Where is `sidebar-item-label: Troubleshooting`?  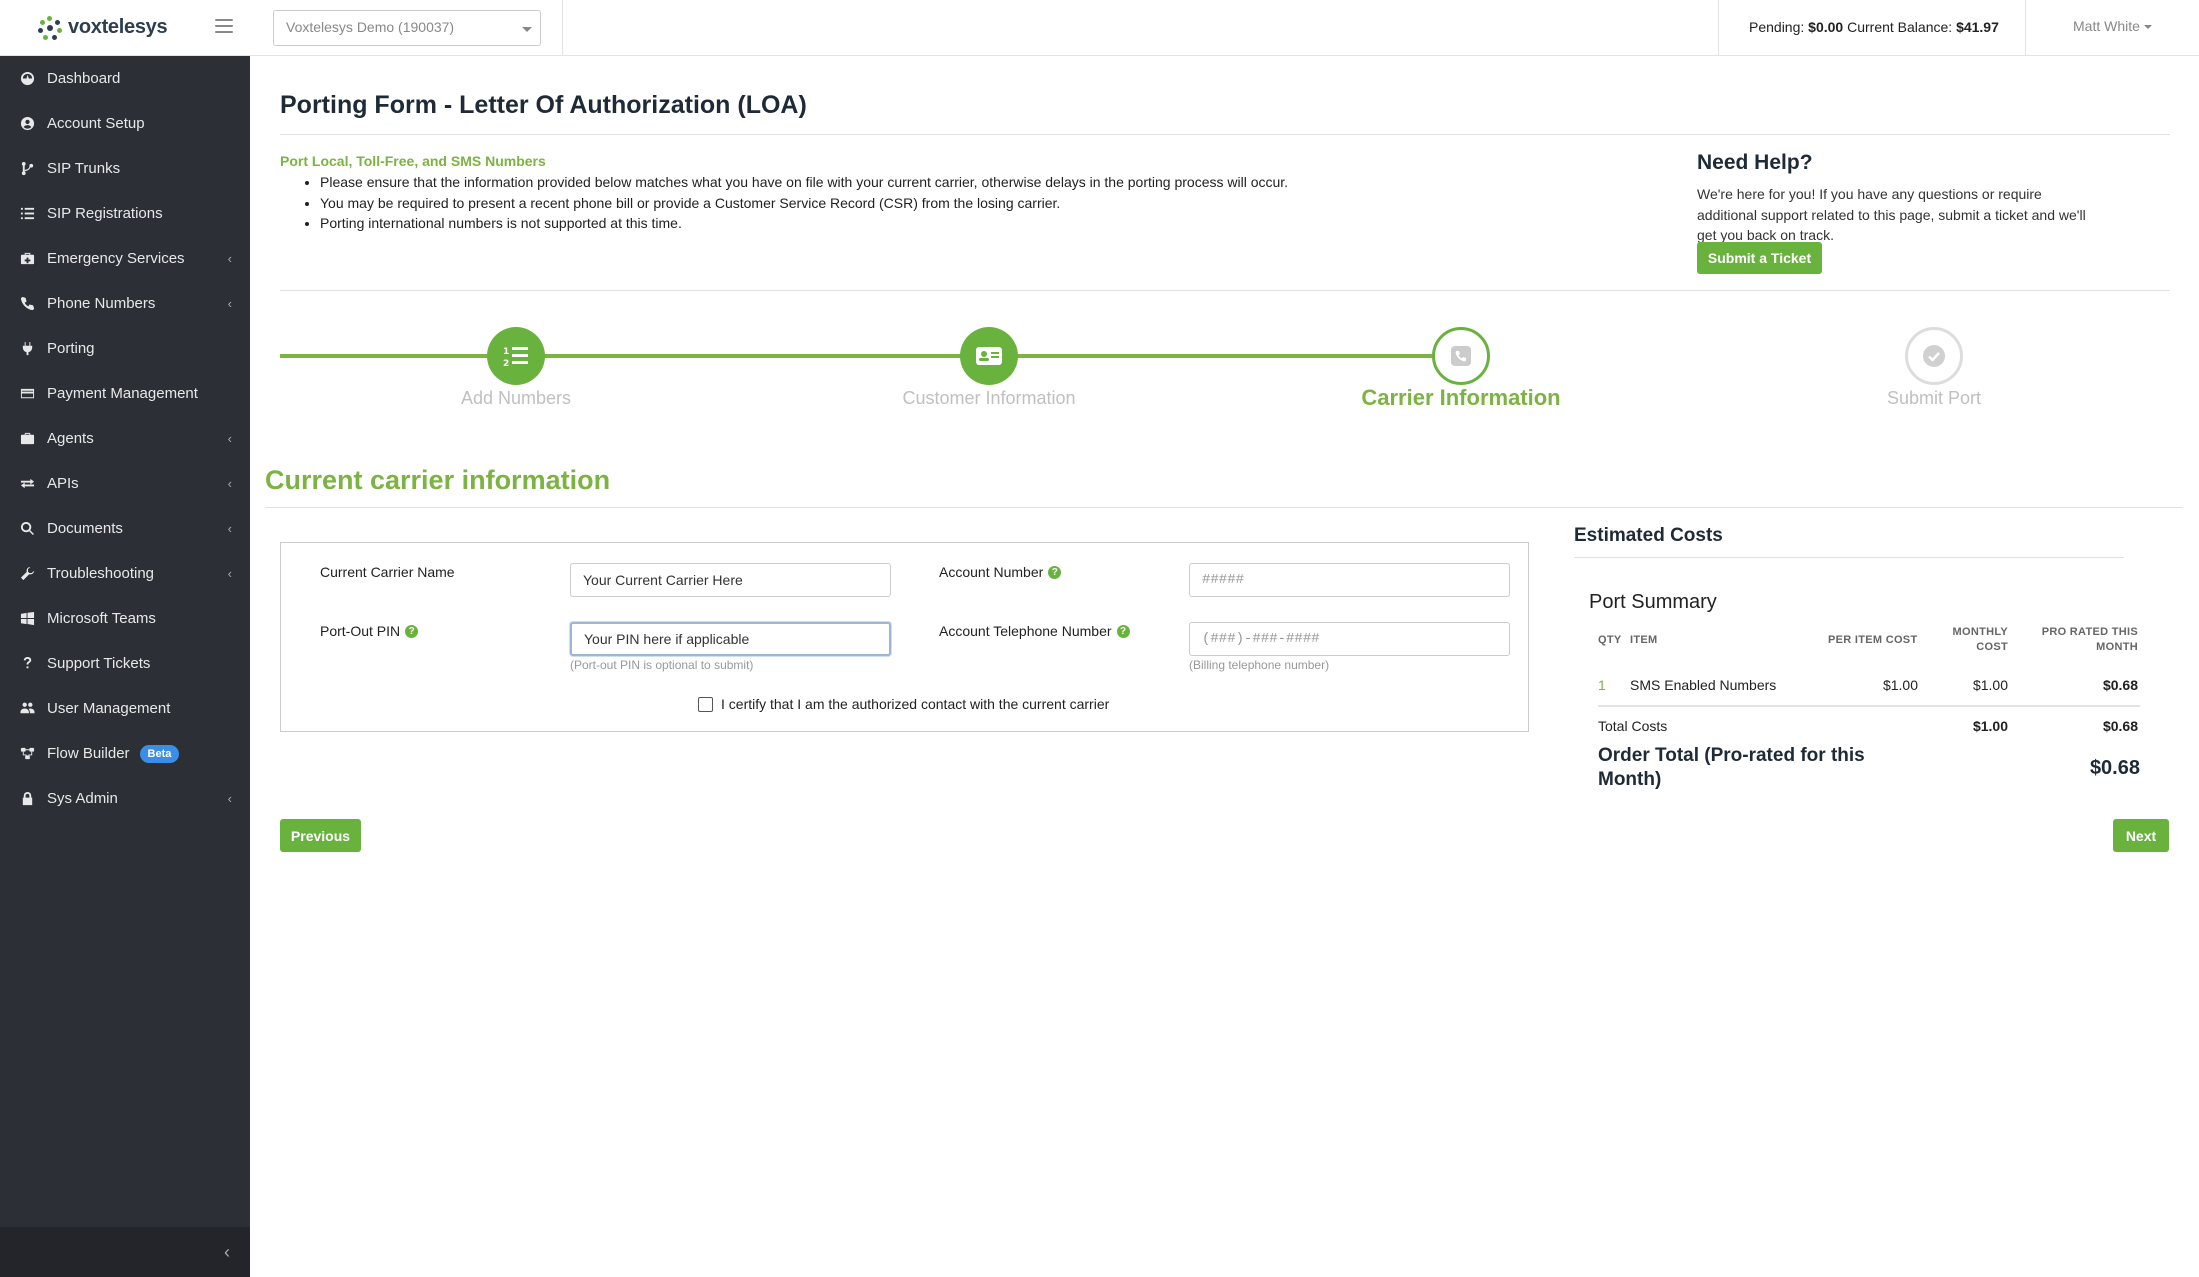 sidebar-item-label: Troubleshooting is located at coordinates (101, 573).